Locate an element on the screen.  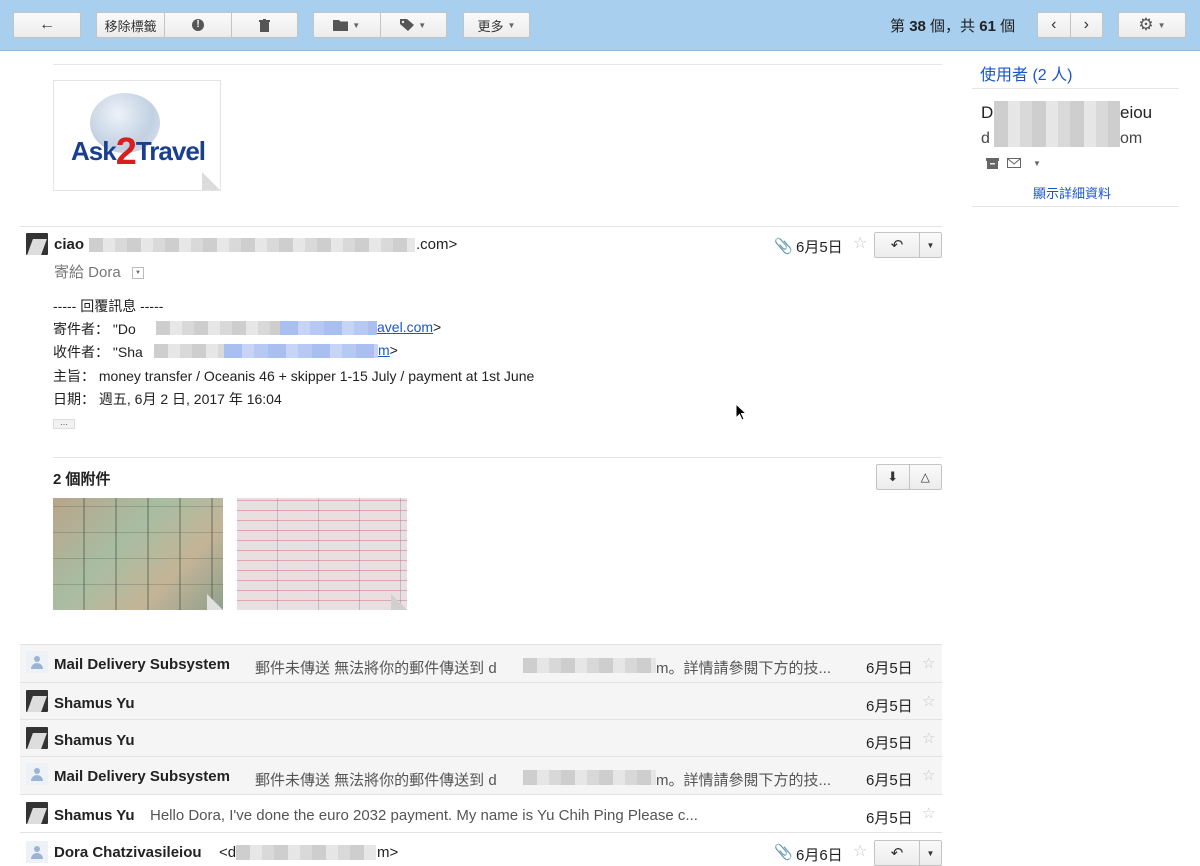
logo-image: Ask2Travel is located at coordinates (137, 135).